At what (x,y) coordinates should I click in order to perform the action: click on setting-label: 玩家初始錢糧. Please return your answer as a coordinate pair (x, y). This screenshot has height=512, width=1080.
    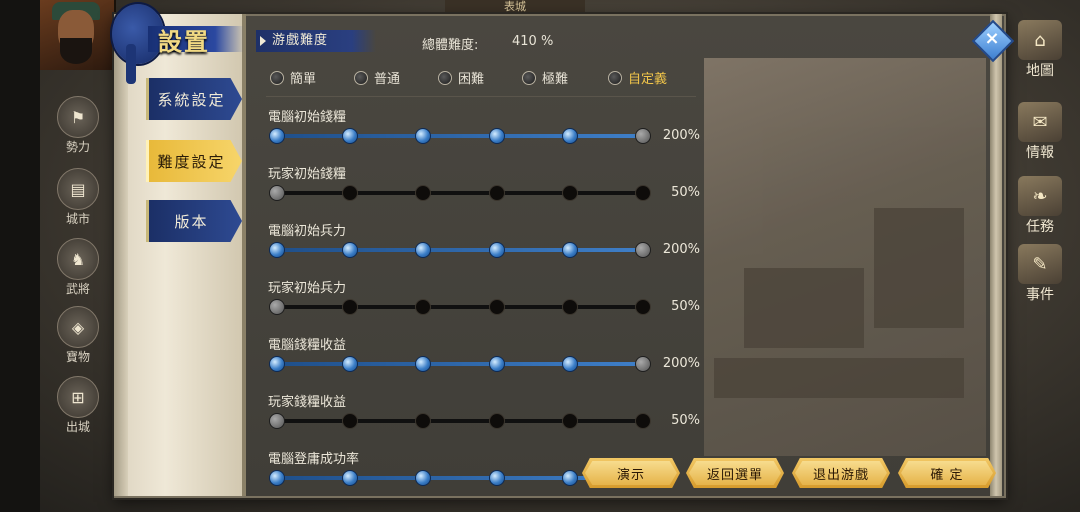
    Looking at the image, I should click on (307, 174).